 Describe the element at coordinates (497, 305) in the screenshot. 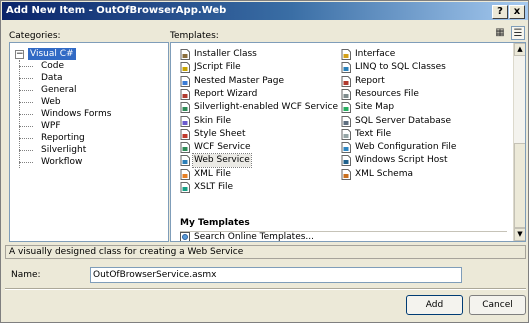

I see `cancel-button: Cancel` at that location.